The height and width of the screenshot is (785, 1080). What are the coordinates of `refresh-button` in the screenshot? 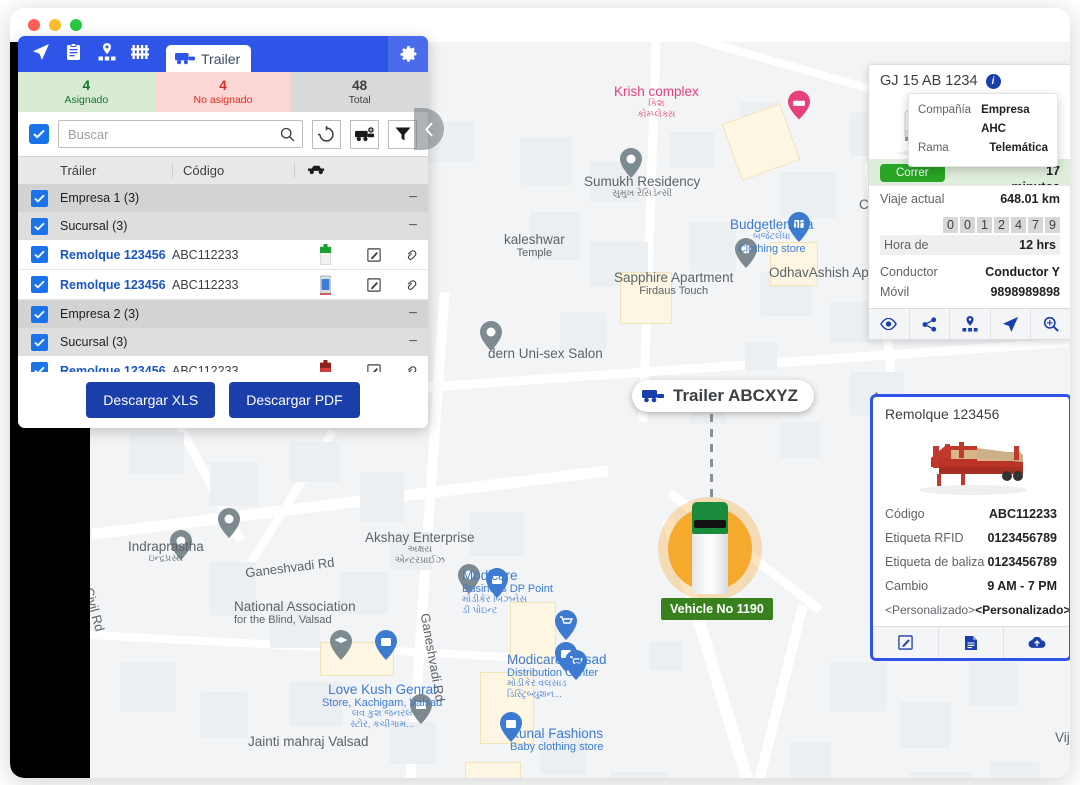 It's located at (326, 134).